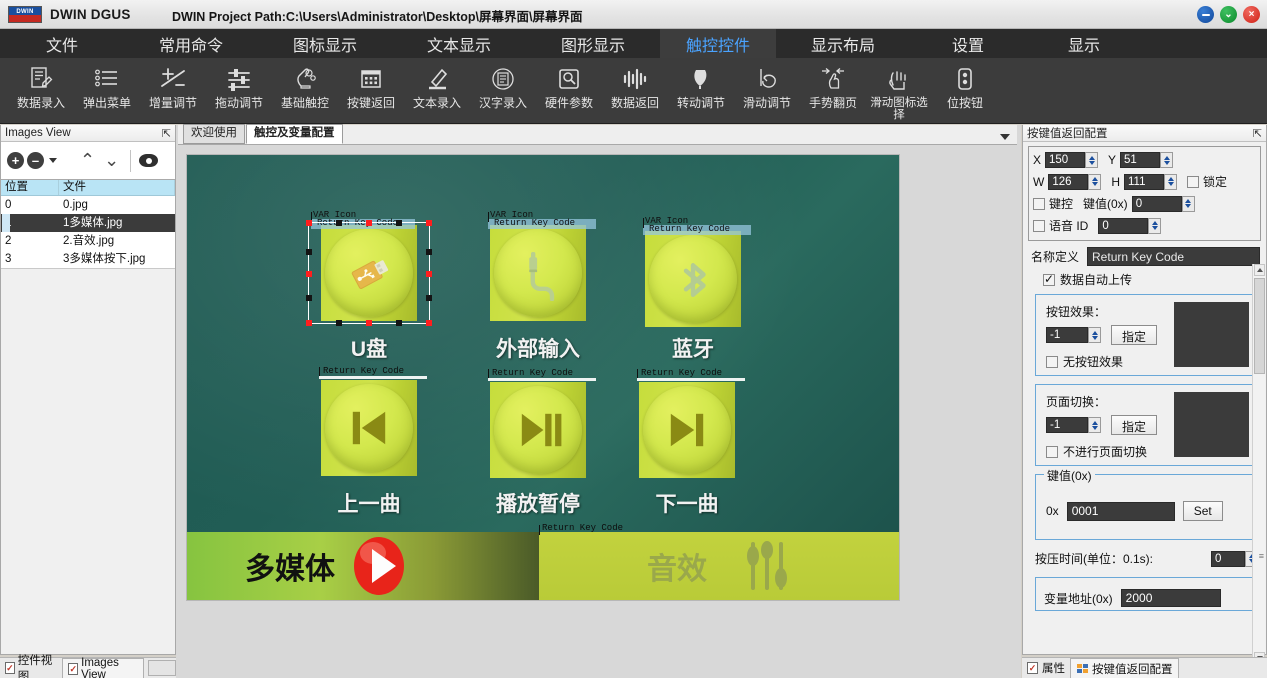  I want to click on key-value-set-button: Set, so click(1202, 511).